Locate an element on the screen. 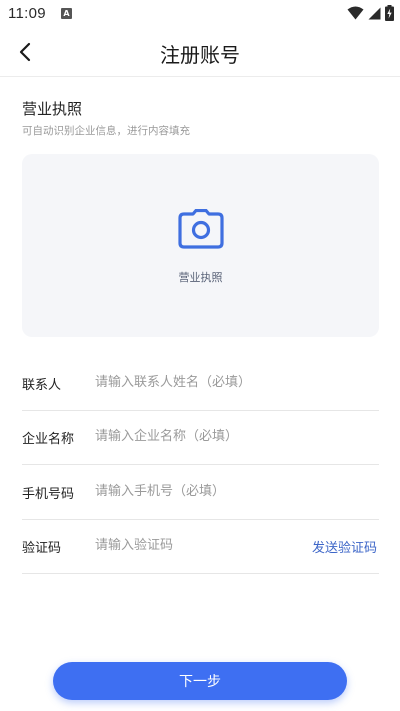  status-bar: 11:09 A is located at coordinates (200, 14).